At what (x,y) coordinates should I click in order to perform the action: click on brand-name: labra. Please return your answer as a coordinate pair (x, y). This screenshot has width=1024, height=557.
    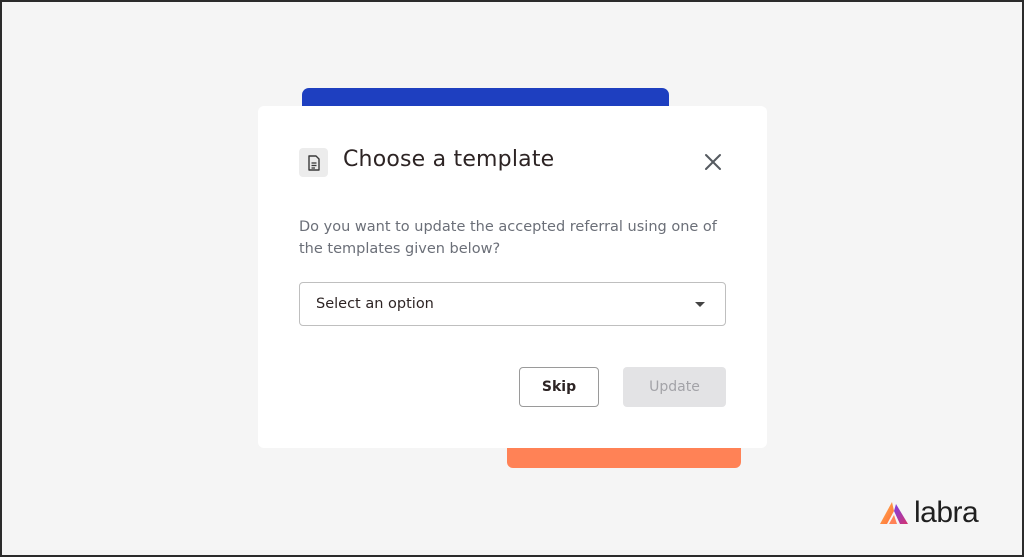
    Looking at the image, I should click on (946, 512).